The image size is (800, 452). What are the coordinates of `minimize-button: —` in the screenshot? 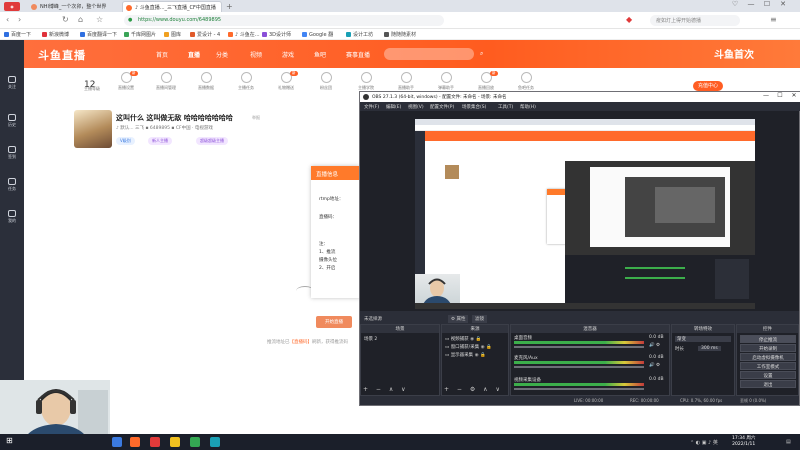 It's located at (751, 6).